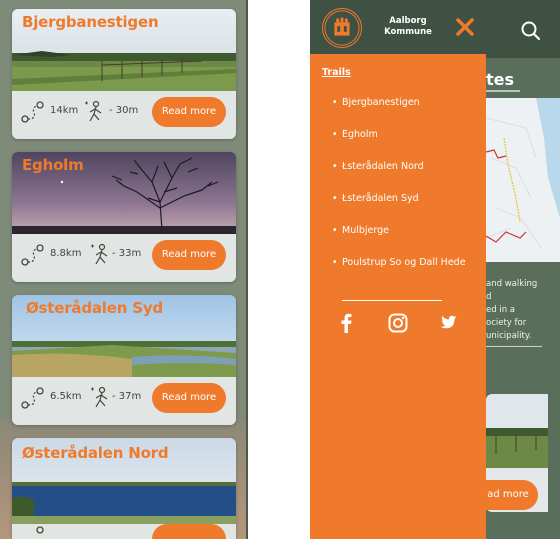 The image size is (560, 539). I want to click on menu-header: Aalborg Kommune, so click(398, 27).